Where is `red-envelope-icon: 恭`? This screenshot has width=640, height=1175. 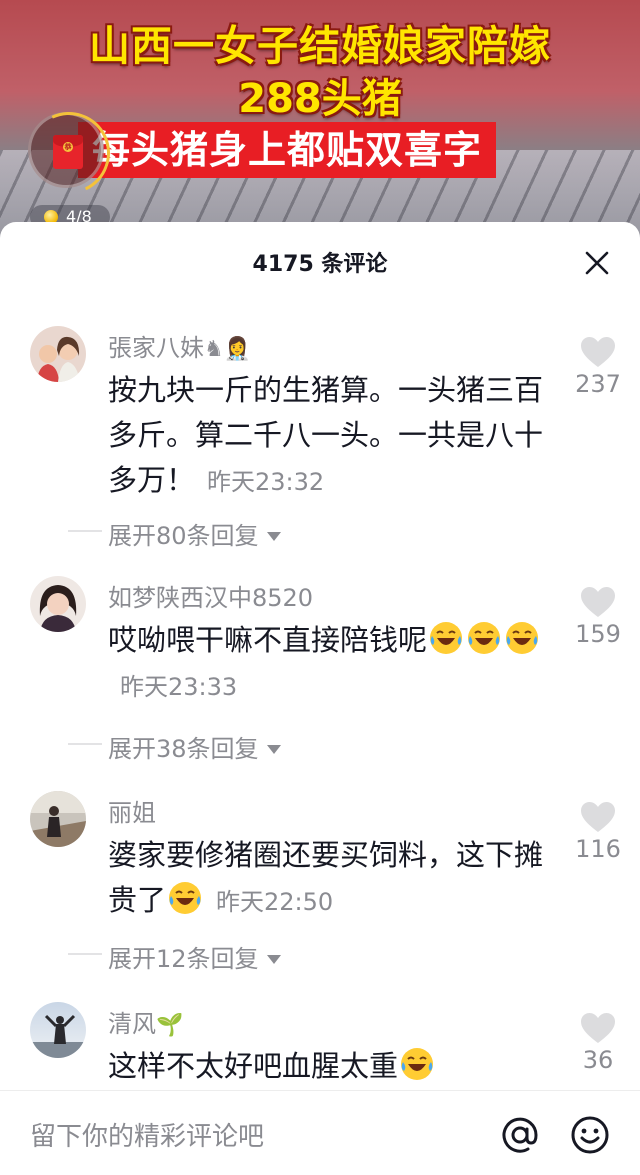
red-envelope-icon: 恭 is located at coordinates (68, 152).